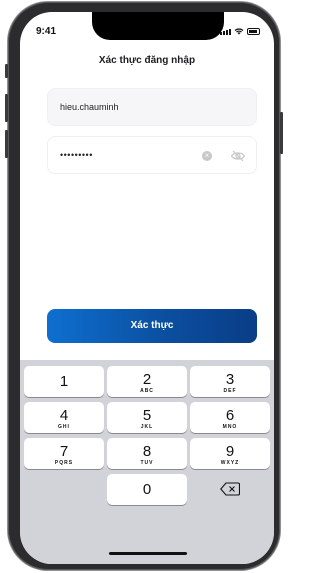 The height and width of the screenshot is (573, 320). What do you see at coordinates (207, 156) in the screenshot?
I see `clear-icon: ×` at bounding box center [207, 156].